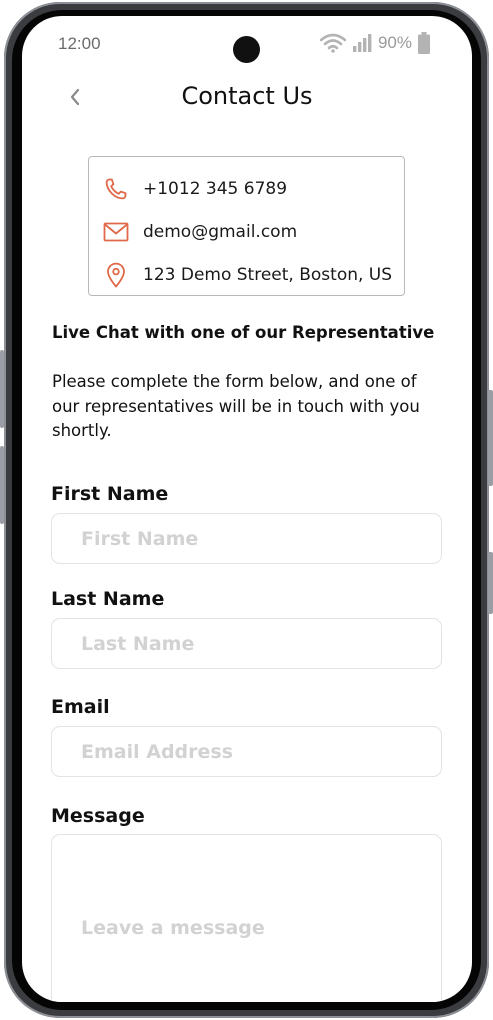 This screenshot has height=1020, width=493. I want to click on battery-level: 90%, so click(394, 42).